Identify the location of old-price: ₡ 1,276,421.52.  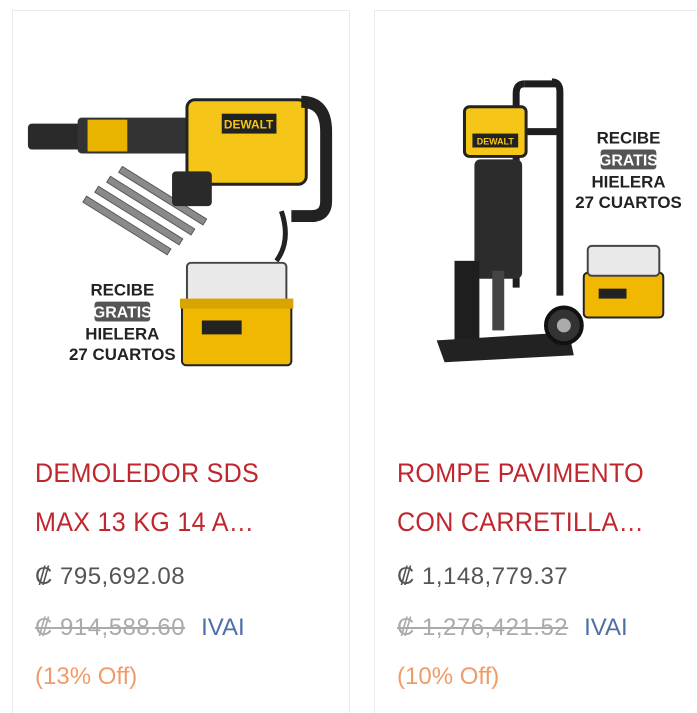
(483, 627).